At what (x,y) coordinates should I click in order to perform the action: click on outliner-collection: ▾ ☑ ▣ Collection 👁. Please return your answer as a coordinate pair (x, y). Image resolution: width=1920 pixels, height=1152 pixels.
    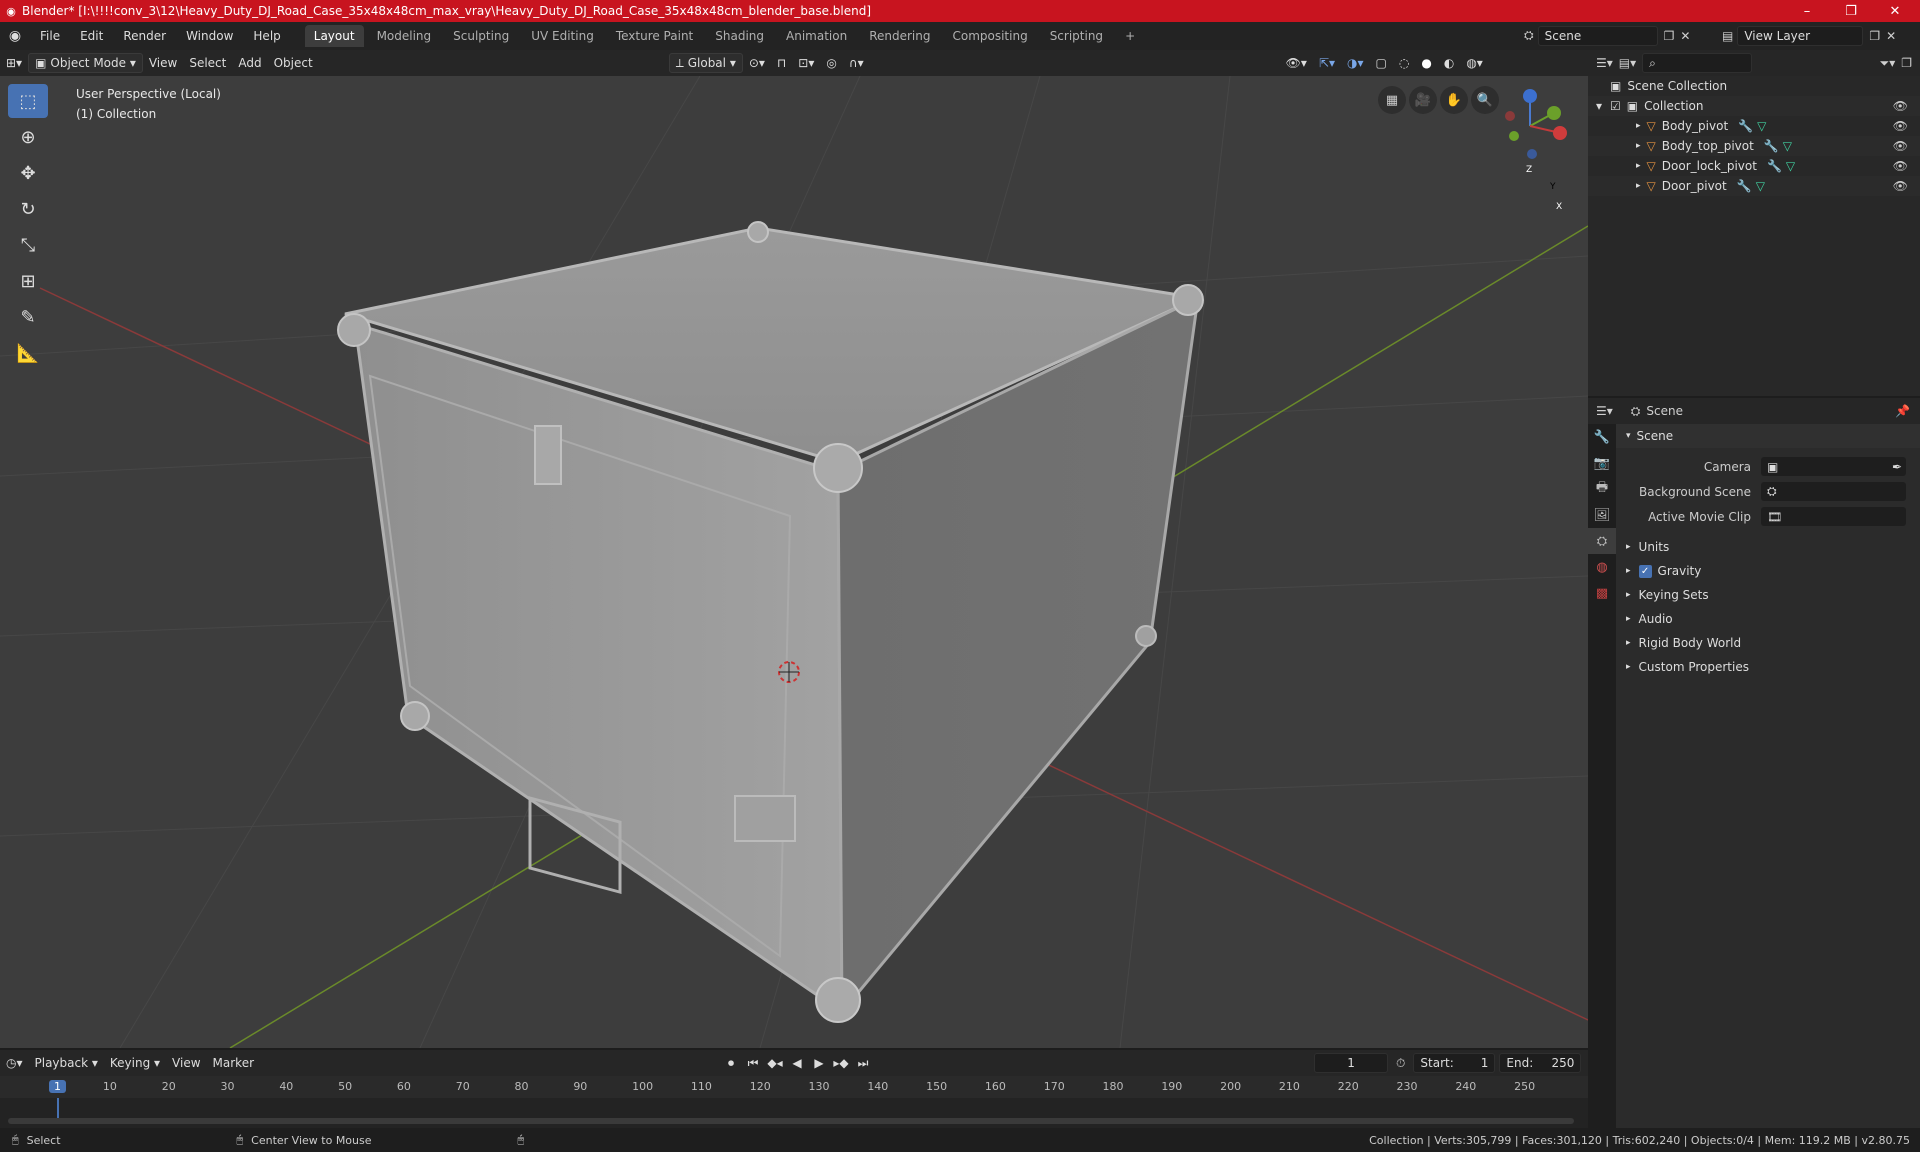
    Looking at the image, I should click on (1754, 106).